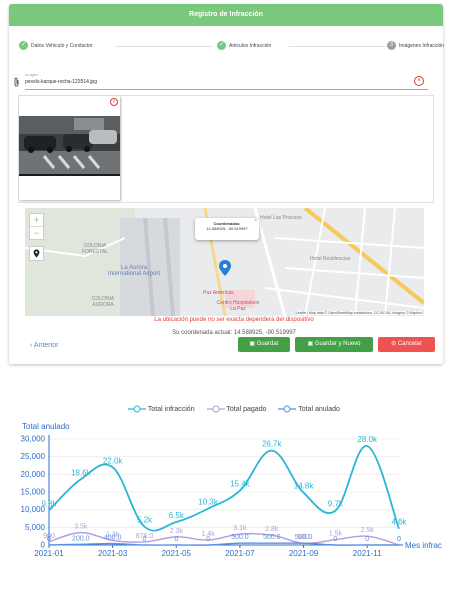 The height and width of the screenshot is (592, 468). What do you see at coordinates (33, 456) in the screenshot?
I see `y-tick-label: 25,000` at bounding box center [33, 456].